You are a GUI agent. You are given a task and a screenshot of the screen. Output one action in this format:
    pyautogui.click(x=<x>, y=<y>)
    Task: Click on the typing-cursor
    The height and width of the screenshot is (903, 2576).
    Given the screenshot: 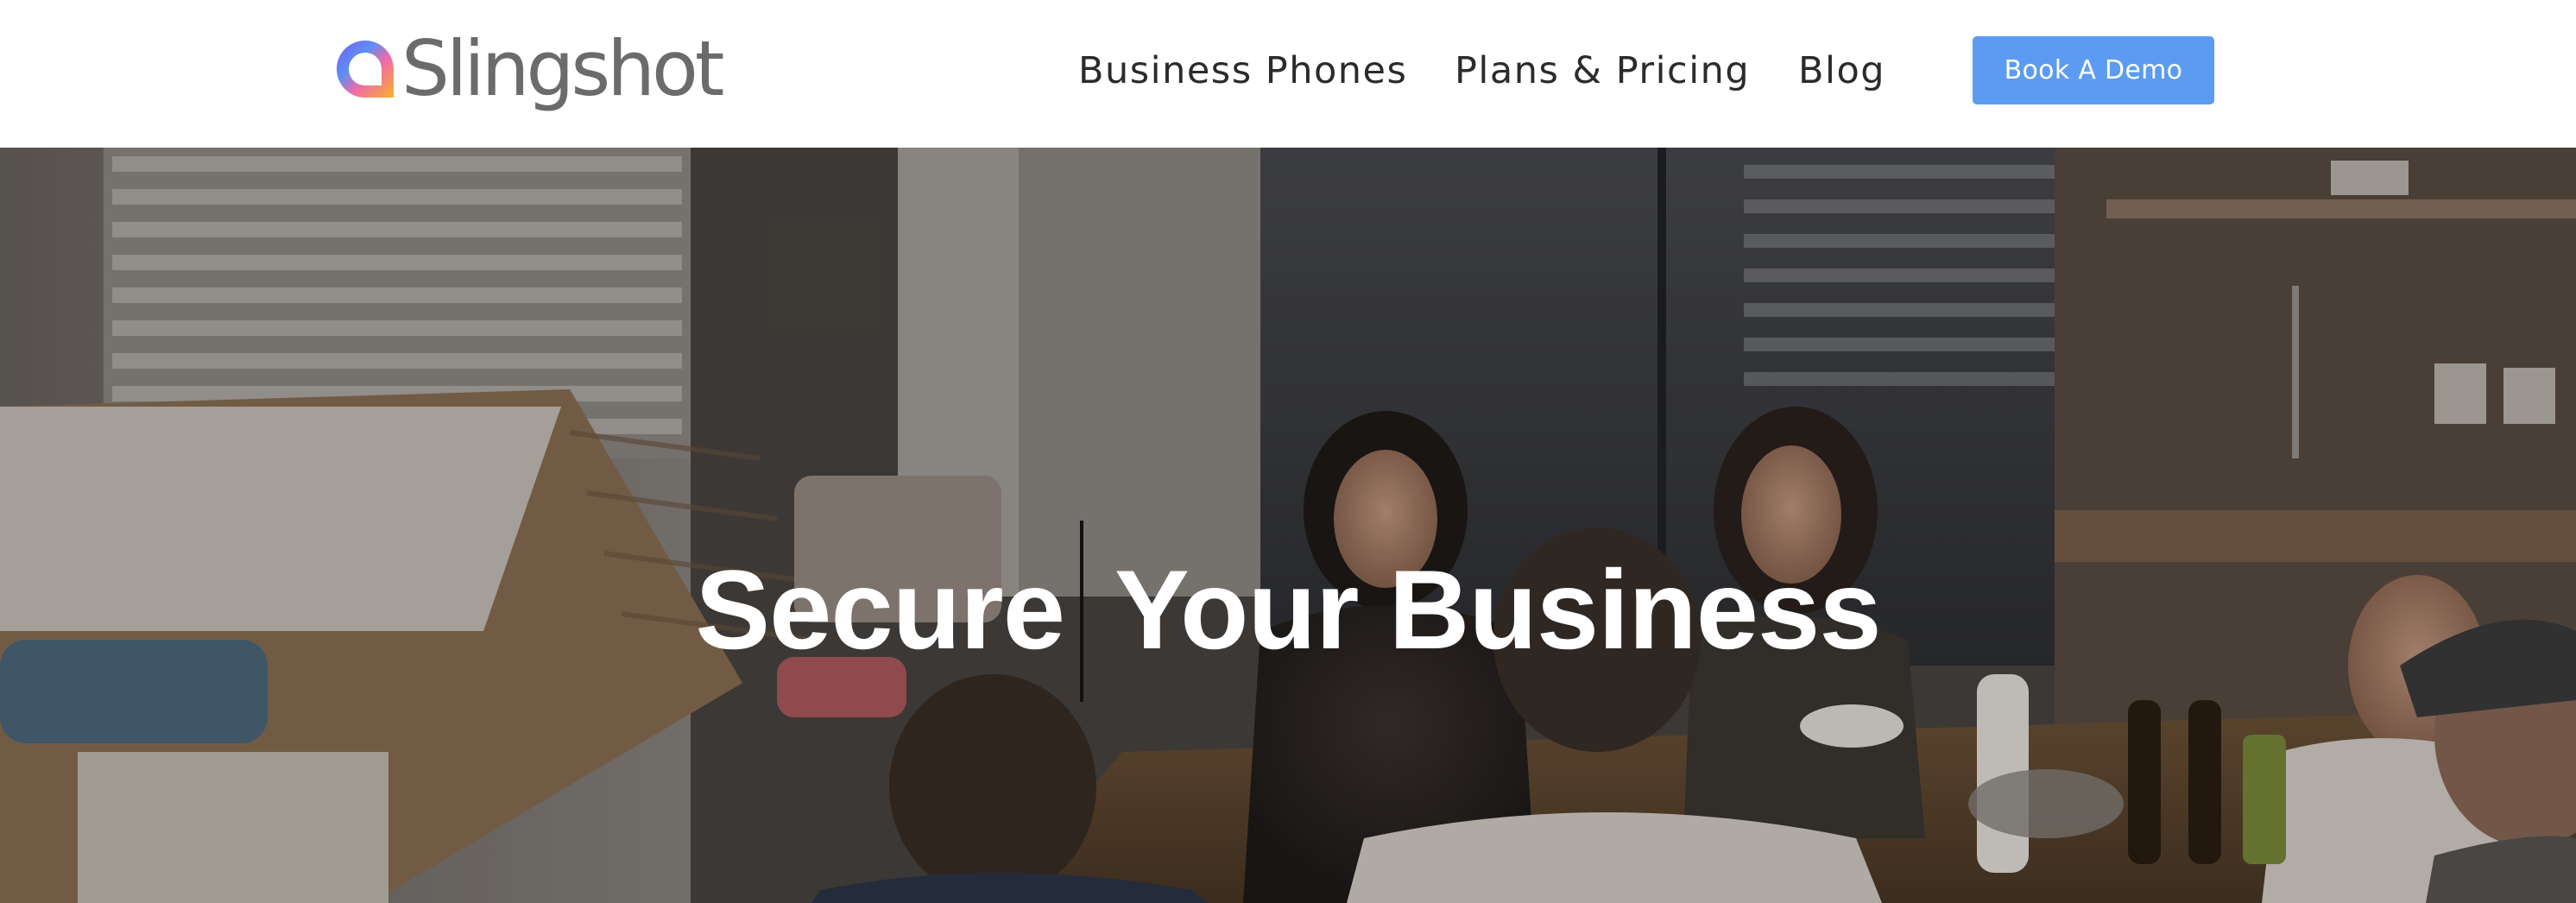 What is the action you would take?
    pyautogui.click(x=1081, y=611)
    